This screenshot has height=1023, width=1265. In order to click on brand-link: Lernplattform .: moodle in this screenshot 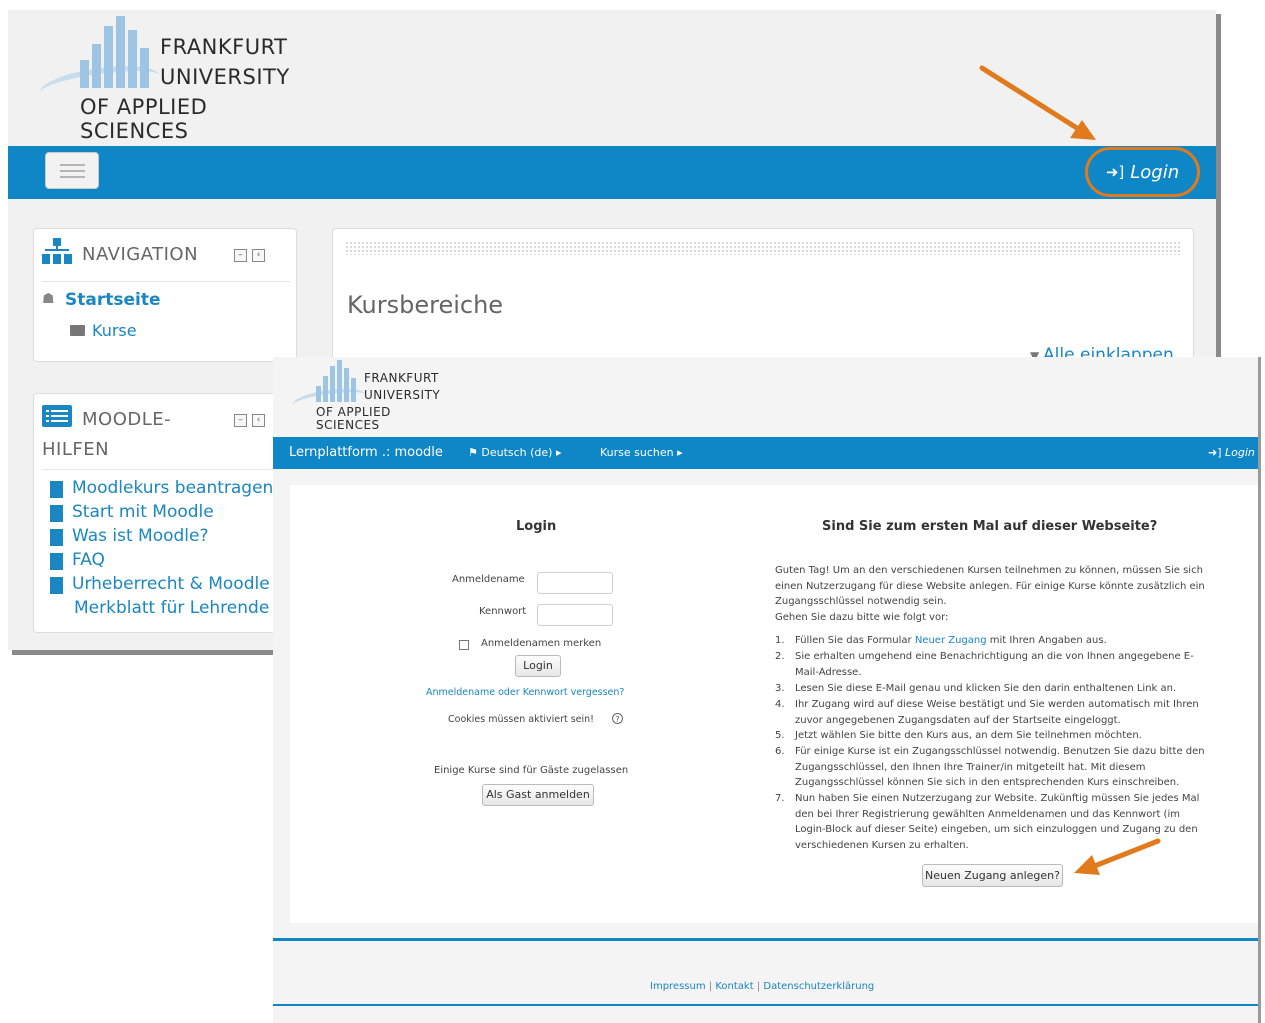, I will do `click(366, 452)`.